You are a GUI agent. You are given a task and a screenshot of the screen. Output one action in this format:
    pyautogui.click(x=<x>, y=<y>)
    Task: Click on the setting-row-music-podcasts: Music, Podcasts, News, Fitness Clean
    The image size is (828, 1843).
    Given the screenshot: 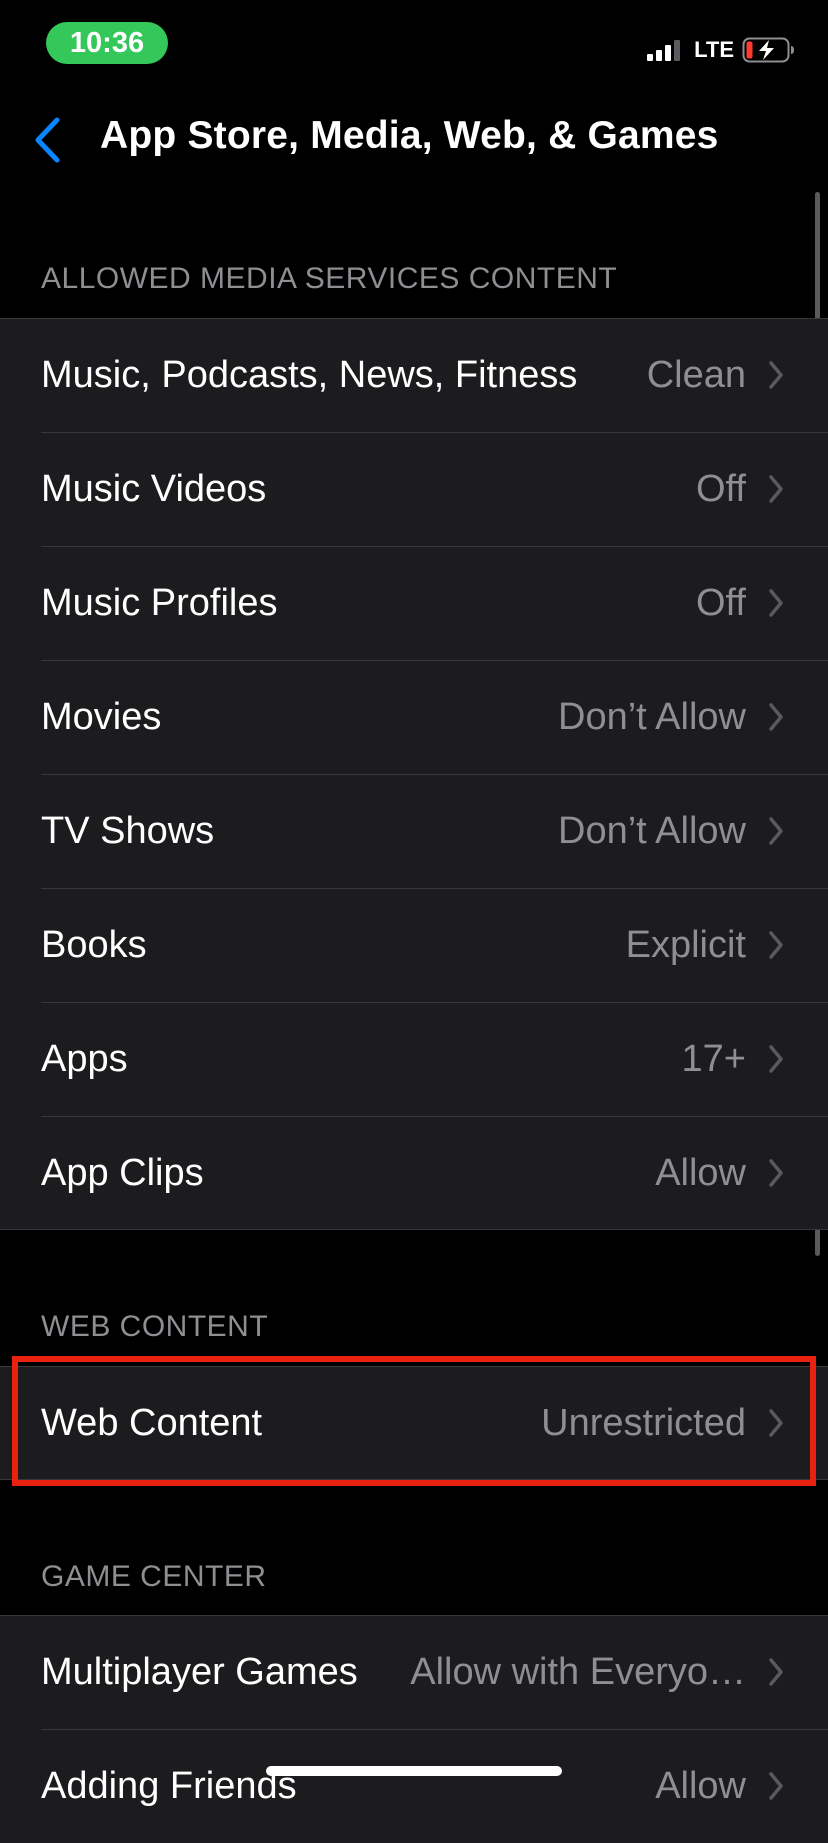 What is the action you would take?
    pyautogui.click(x=414, y=375)
    